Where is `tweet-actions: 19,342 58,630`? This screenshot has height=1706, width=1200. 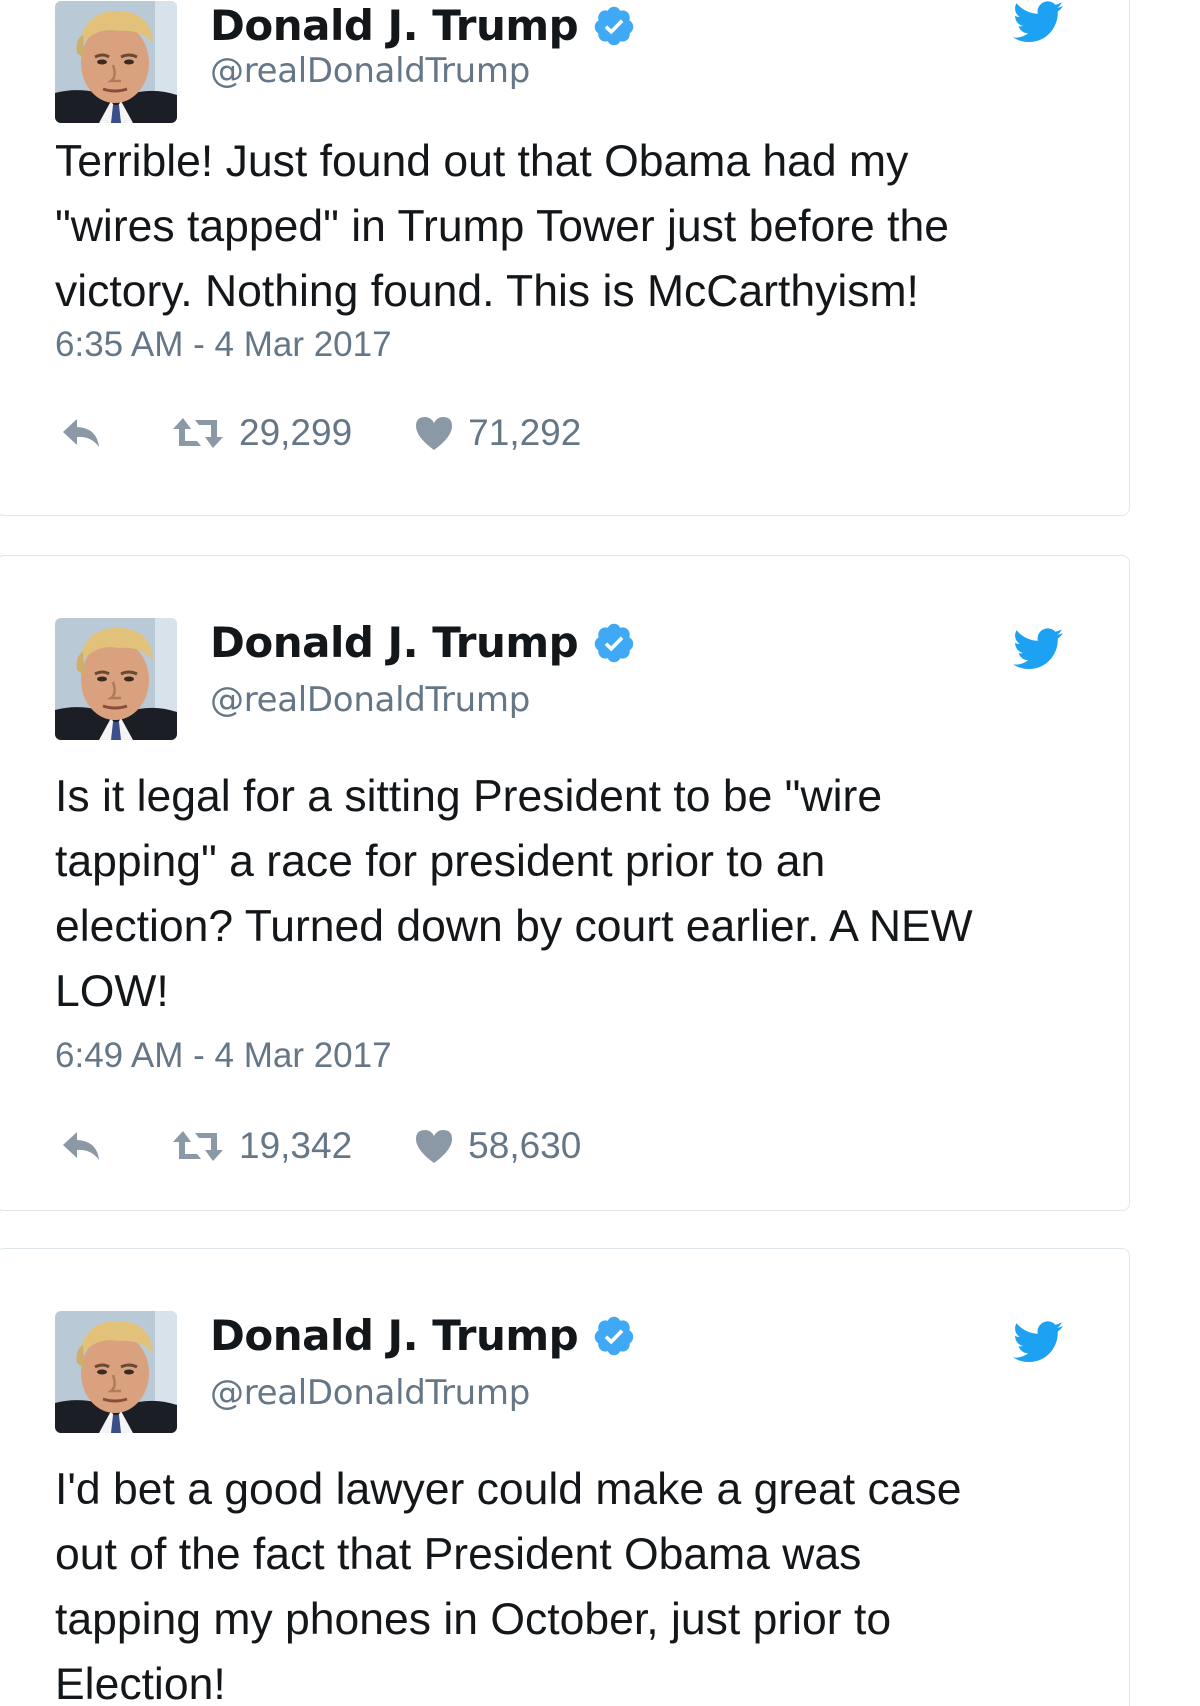
tweet-actions: 19,342 58,630 is located at coordinates (320, 1146).